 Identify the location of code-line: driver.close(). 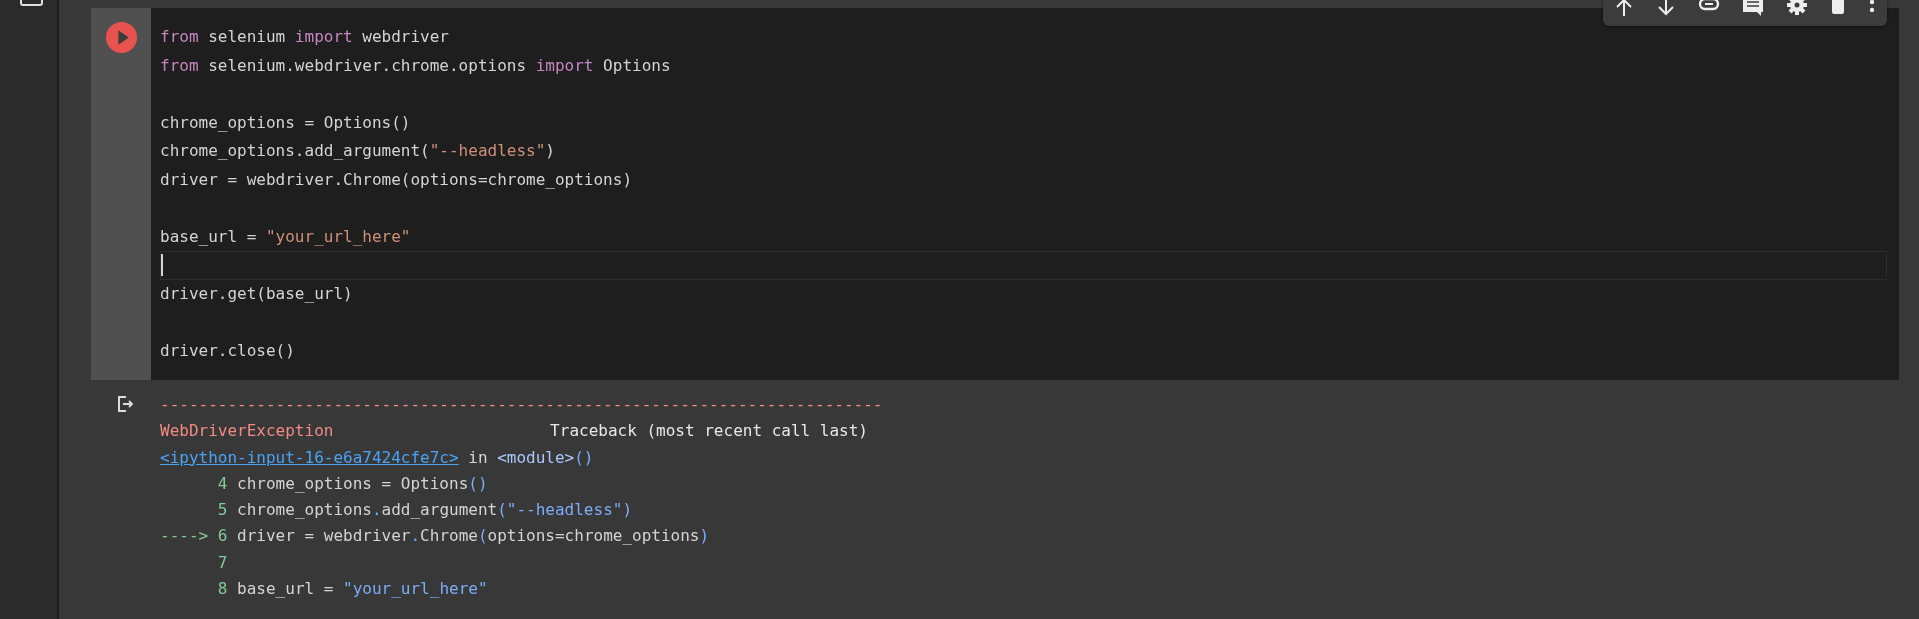
(228, 350).